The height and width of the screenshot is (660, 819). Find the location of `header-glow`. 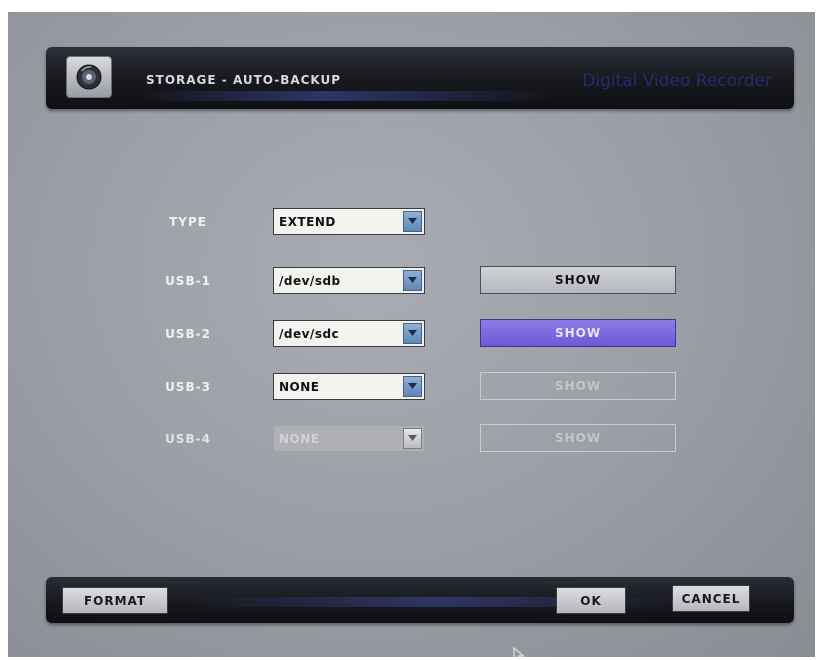

header-glow is located at coordinates (346, 96).